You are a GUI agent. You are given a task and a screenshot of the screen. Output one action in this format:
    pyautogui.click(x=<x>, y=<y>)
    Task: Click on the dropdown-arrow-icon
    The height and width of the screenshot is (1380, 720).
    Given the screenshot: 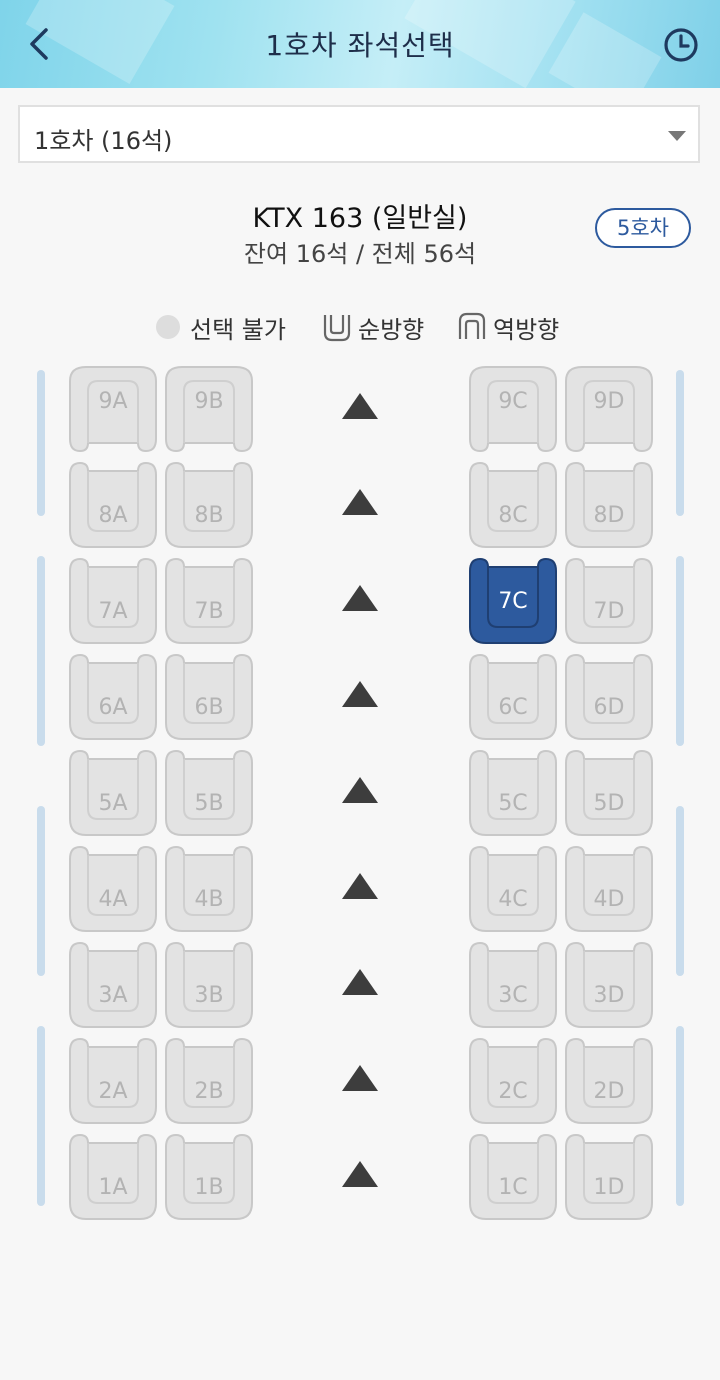 What is the action you would take?
    pyautogui.click(x=677, y=136)
    